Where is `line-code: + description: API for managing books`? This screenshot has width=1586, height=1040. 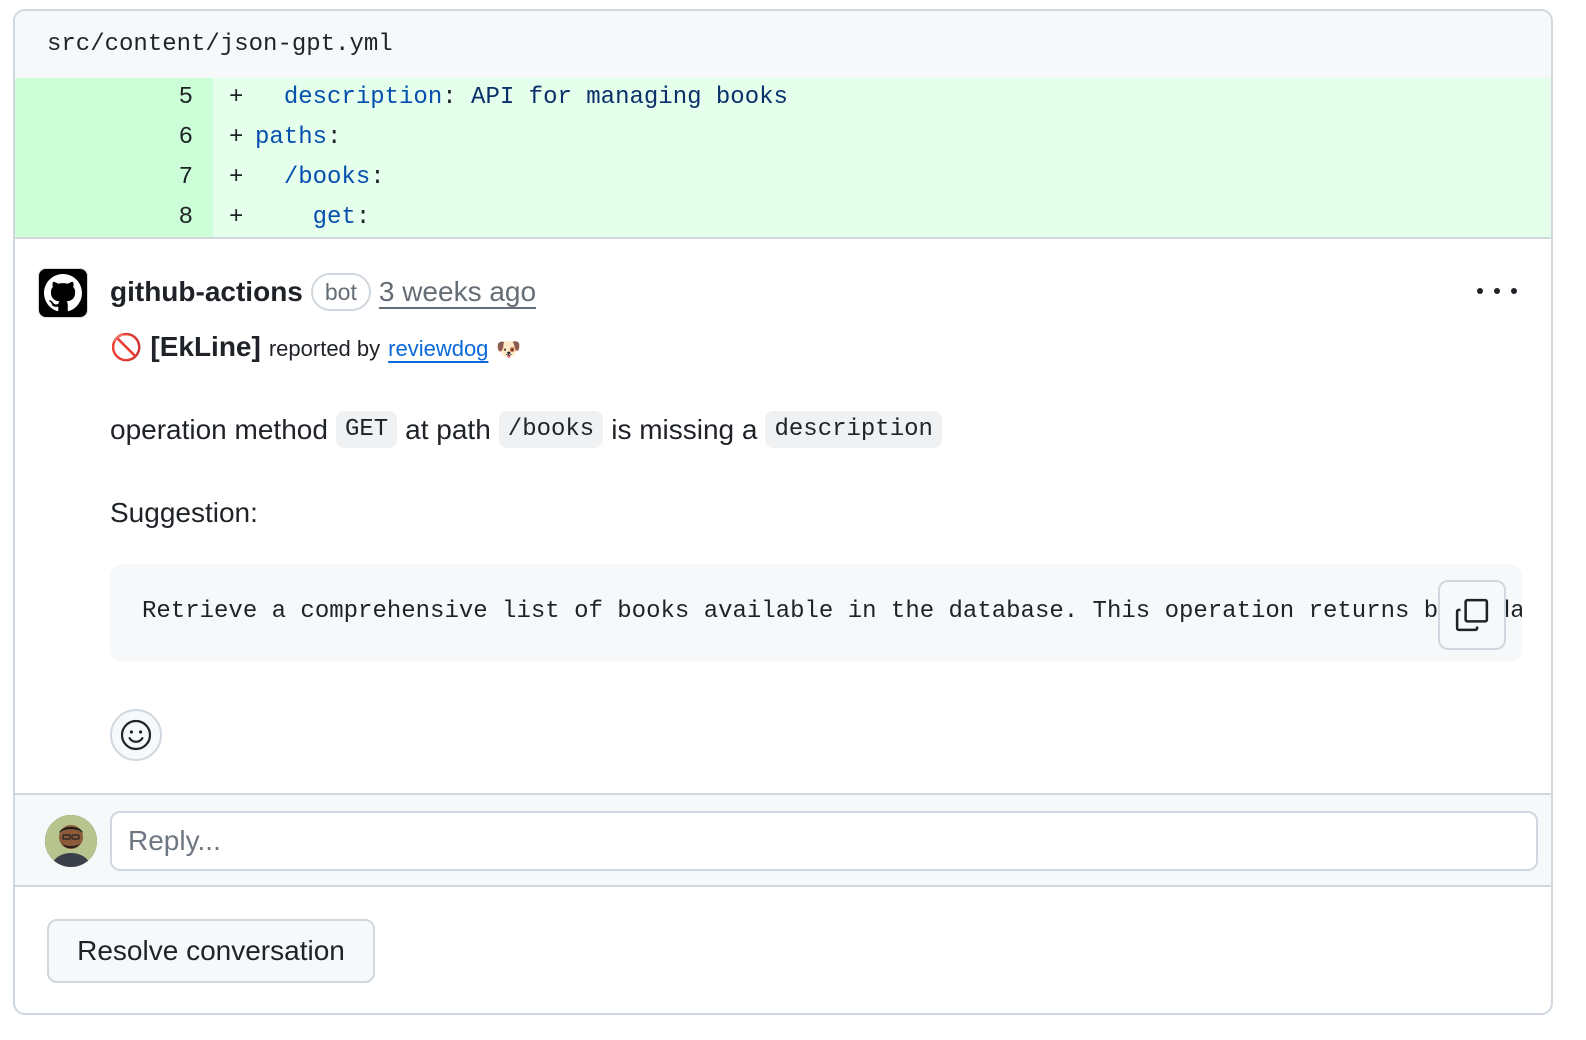 line-code: + description: API for managing books is located at coordinates (882, 98).